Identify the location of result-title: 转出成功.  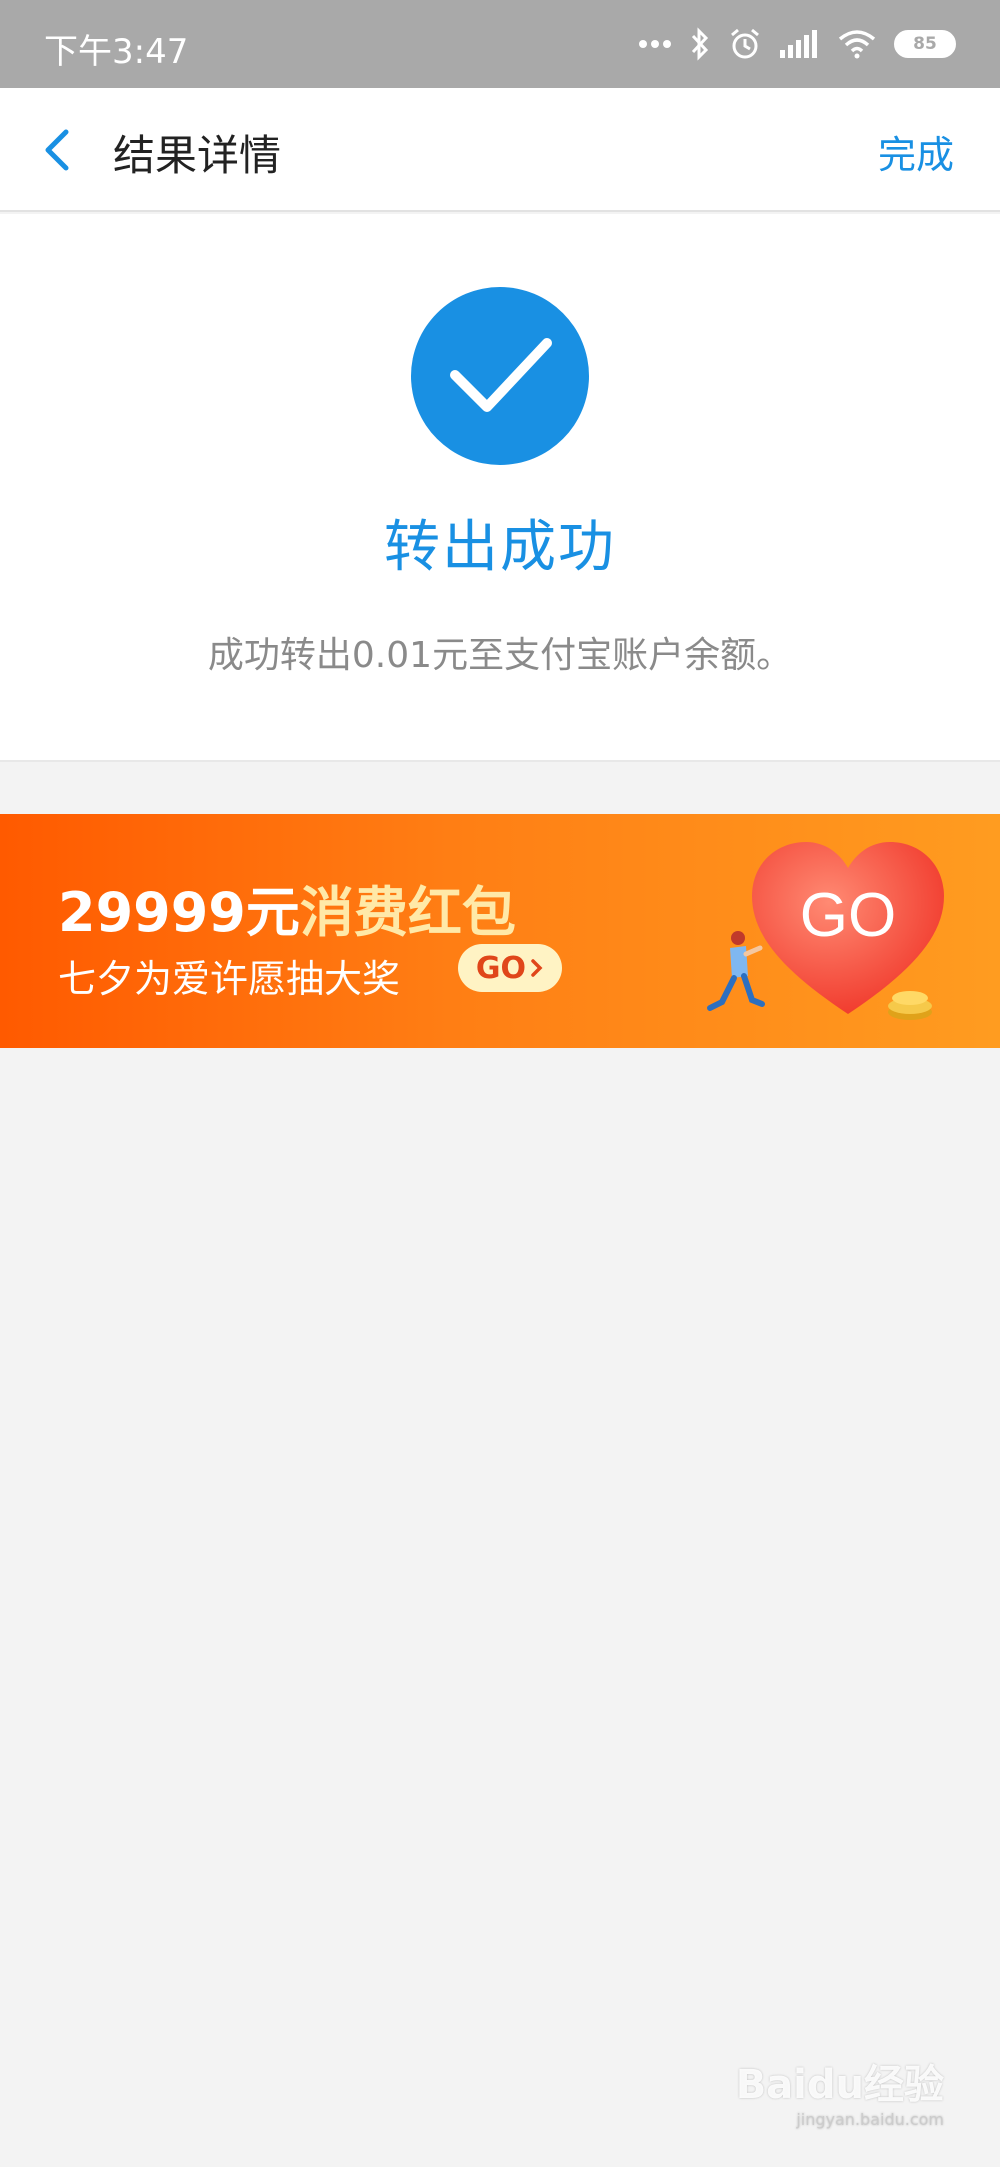
(500, 547).